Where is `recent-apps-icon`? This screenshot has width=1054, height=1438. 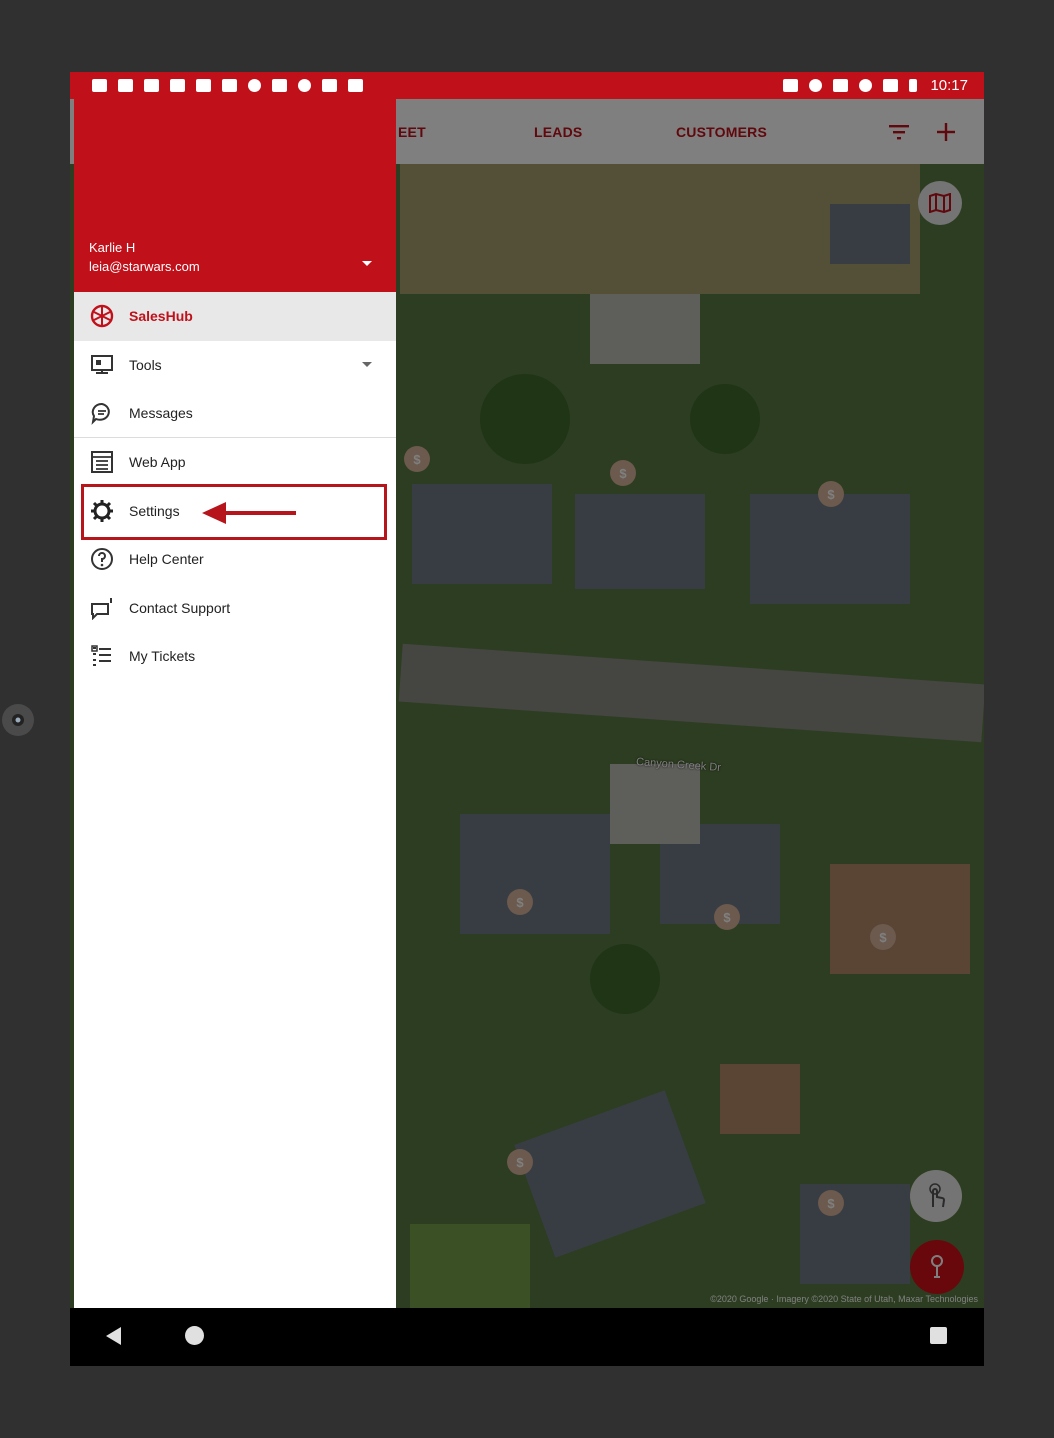
recent-apps-icon is located at coordinates (938, 1335).